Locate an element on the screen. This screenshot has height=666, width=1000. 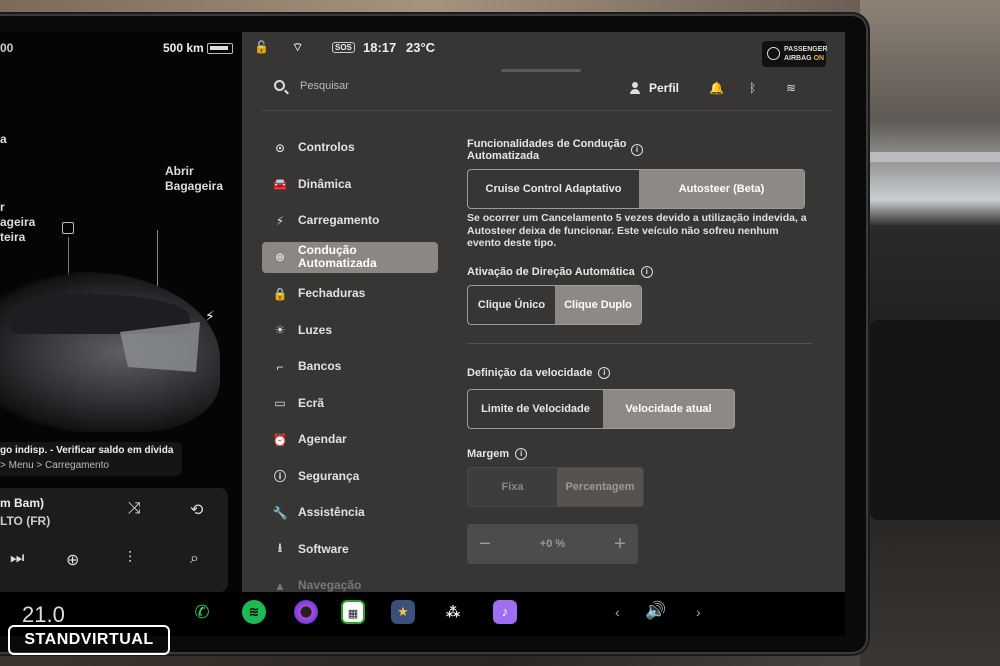
open-trunk-button: Abrir Bagageira is located at coordinates (194, 179).